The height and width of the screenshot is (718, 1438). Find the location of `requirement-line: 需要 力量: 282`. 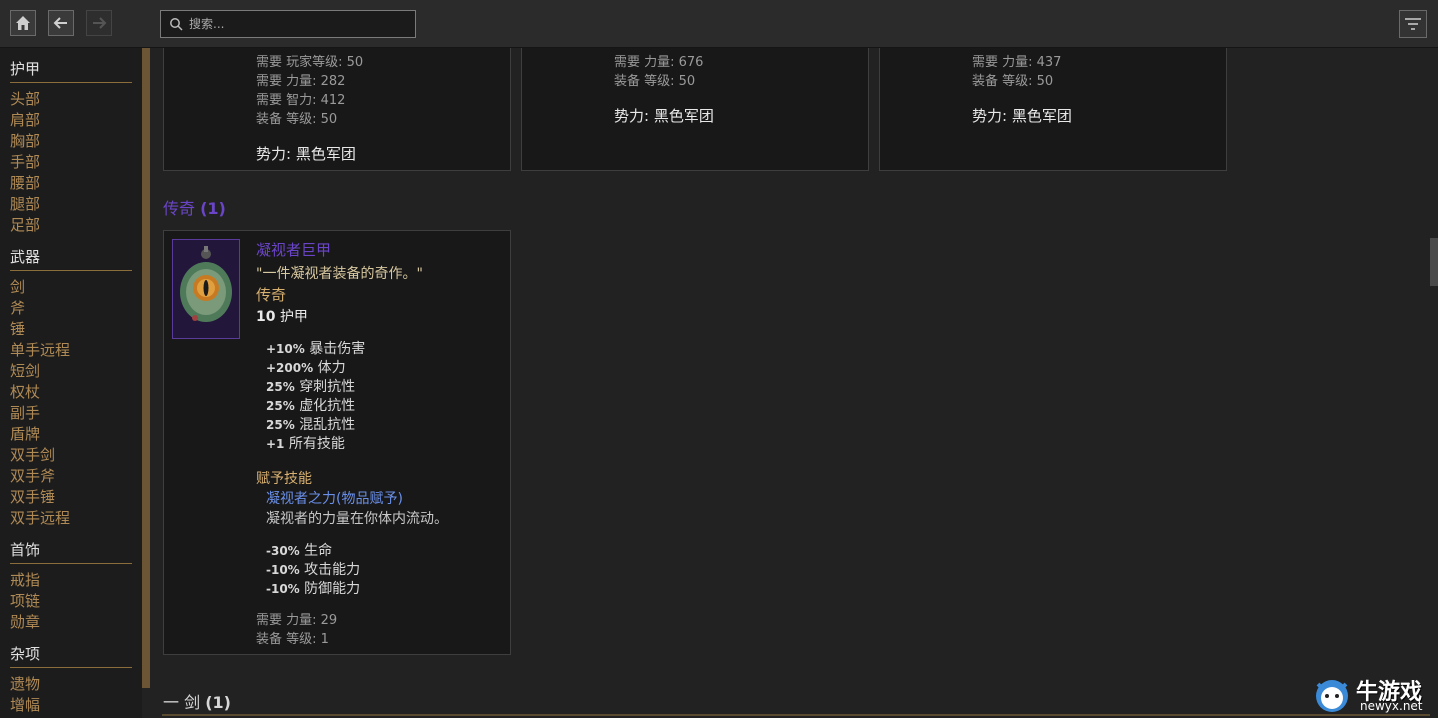

requirement-line: 需要 力量: 282 is located at coordinates (301, 81).